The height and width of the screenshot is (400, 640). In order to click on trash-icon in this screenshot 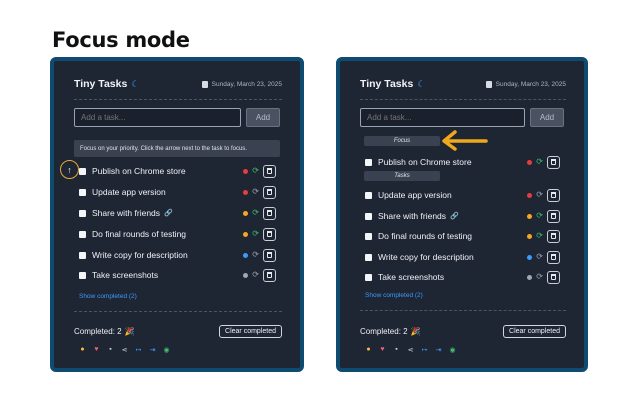, I will do `click(269, 234)`.